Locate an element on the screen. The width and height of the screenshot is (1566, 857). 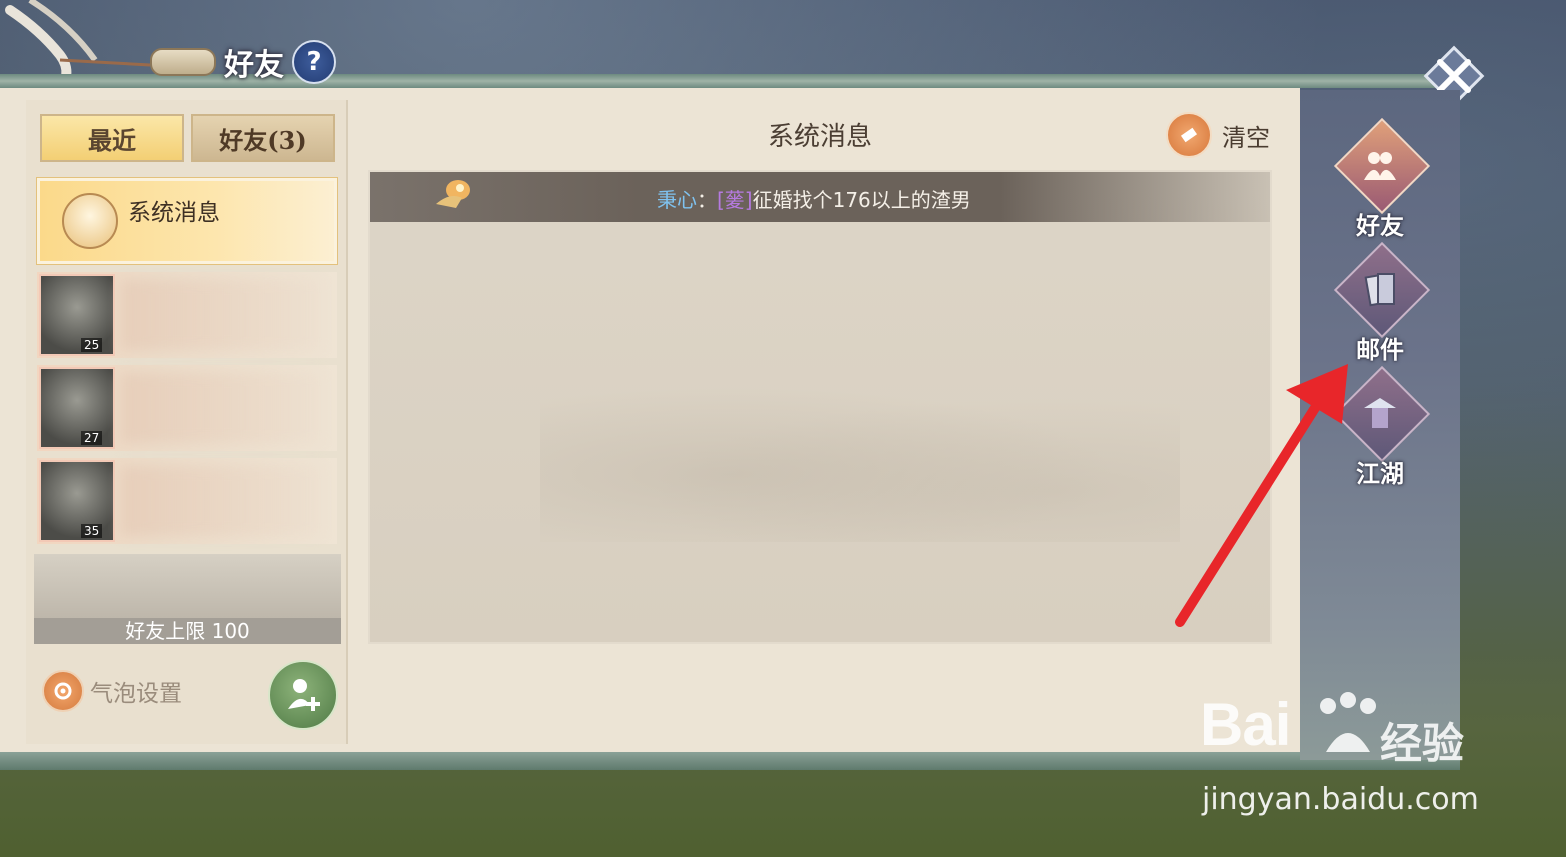
list-item-friend: 35 is located at coordinates (187, 501).